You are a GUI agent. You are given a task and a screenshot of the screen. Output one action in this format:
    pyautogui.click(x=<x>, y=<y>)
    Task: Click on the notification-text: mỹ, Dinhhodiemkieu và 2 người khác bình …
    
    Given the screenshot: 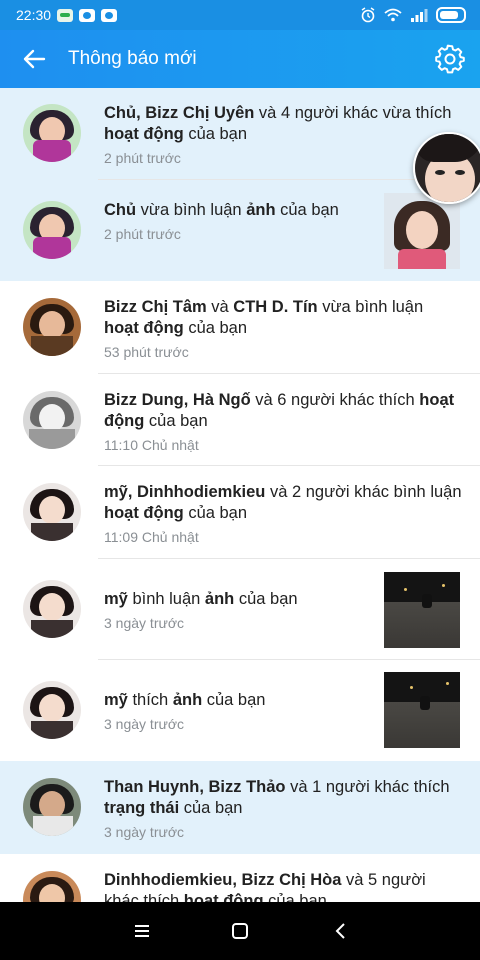 What is the action you would take?
    pyautogui.click(x=283, y=502)
    